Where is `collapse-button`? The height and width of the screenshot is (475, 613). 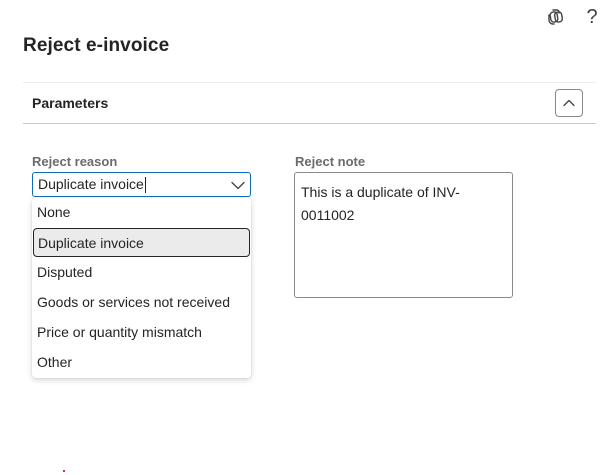 collapse-button is located at coordinates (569, 103).